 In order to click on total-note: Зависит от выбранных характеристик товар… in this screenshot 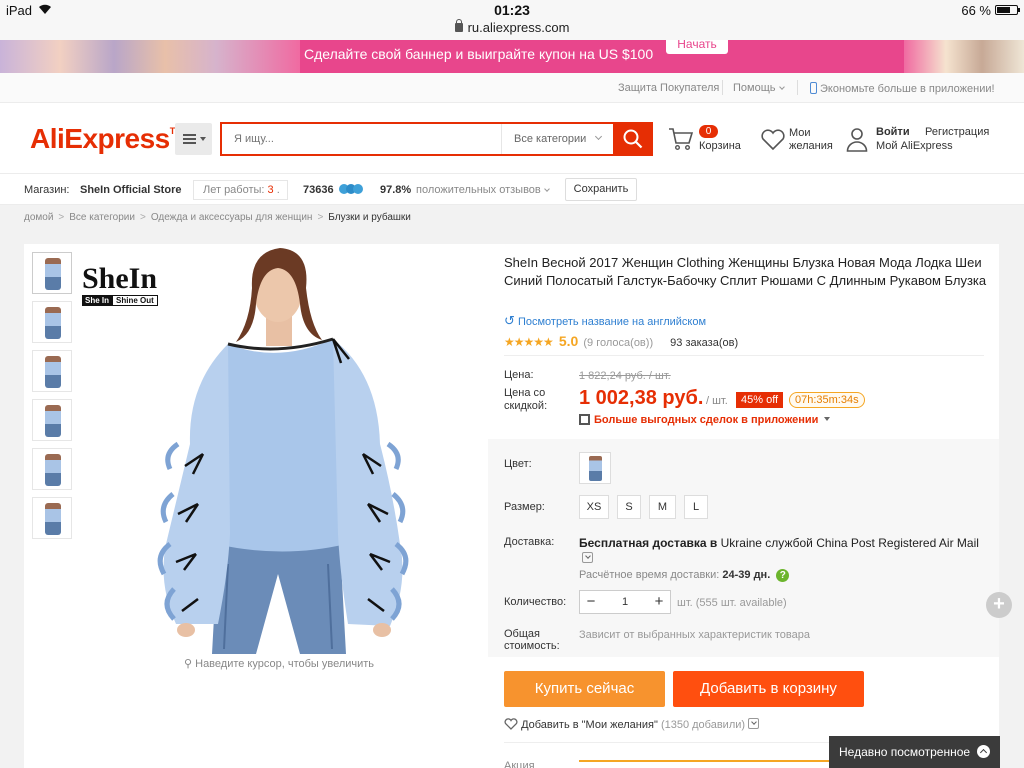, I will do `click(694, 635)`.